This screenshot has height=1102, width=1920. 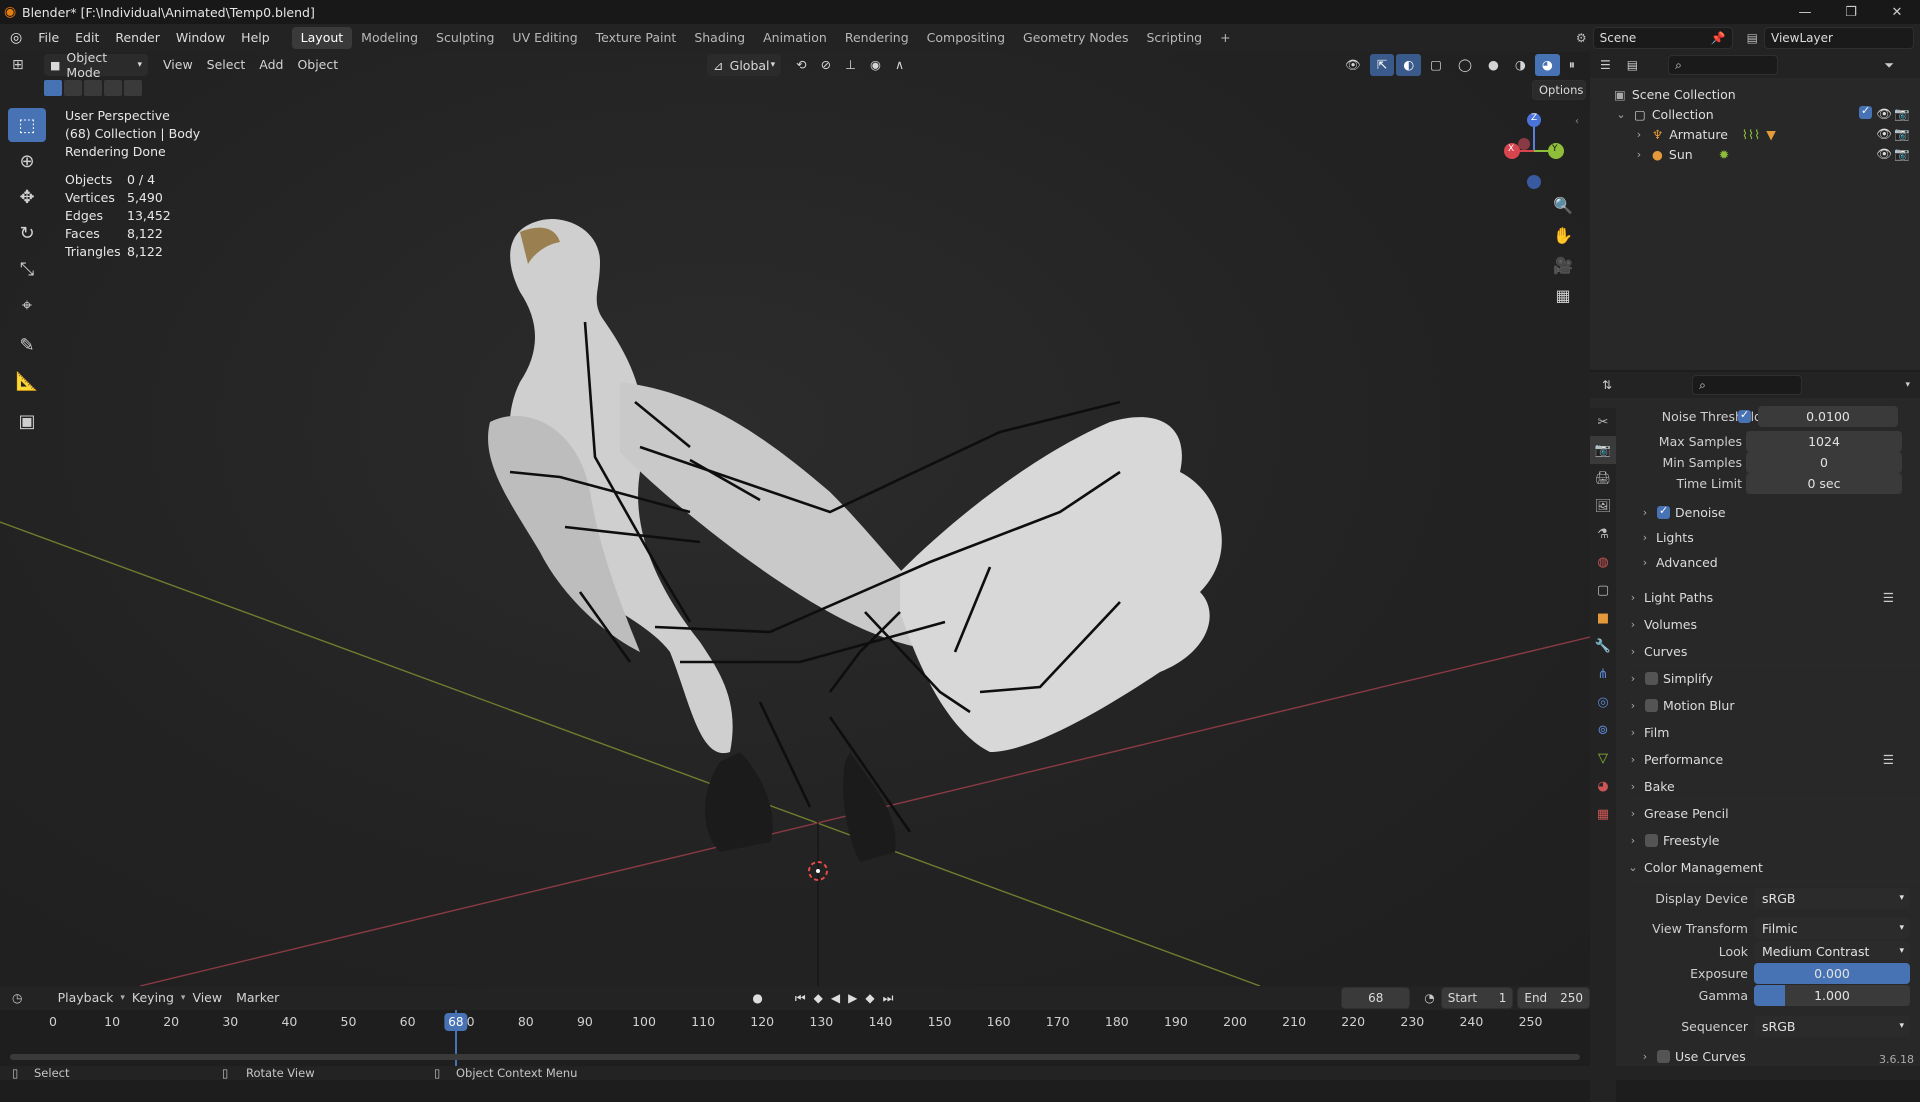 I want to click on next-keyframe-icon: ◆, so click(x=873, y=998).